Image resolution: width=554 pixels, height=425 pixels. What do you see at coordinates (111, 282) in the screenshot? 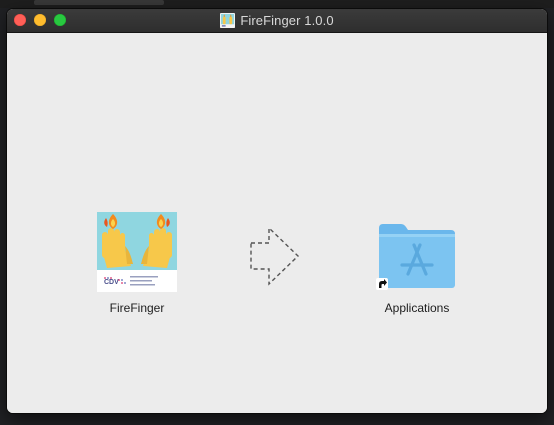
I see `svg-text: CDV` at bounding box center [111, 282].